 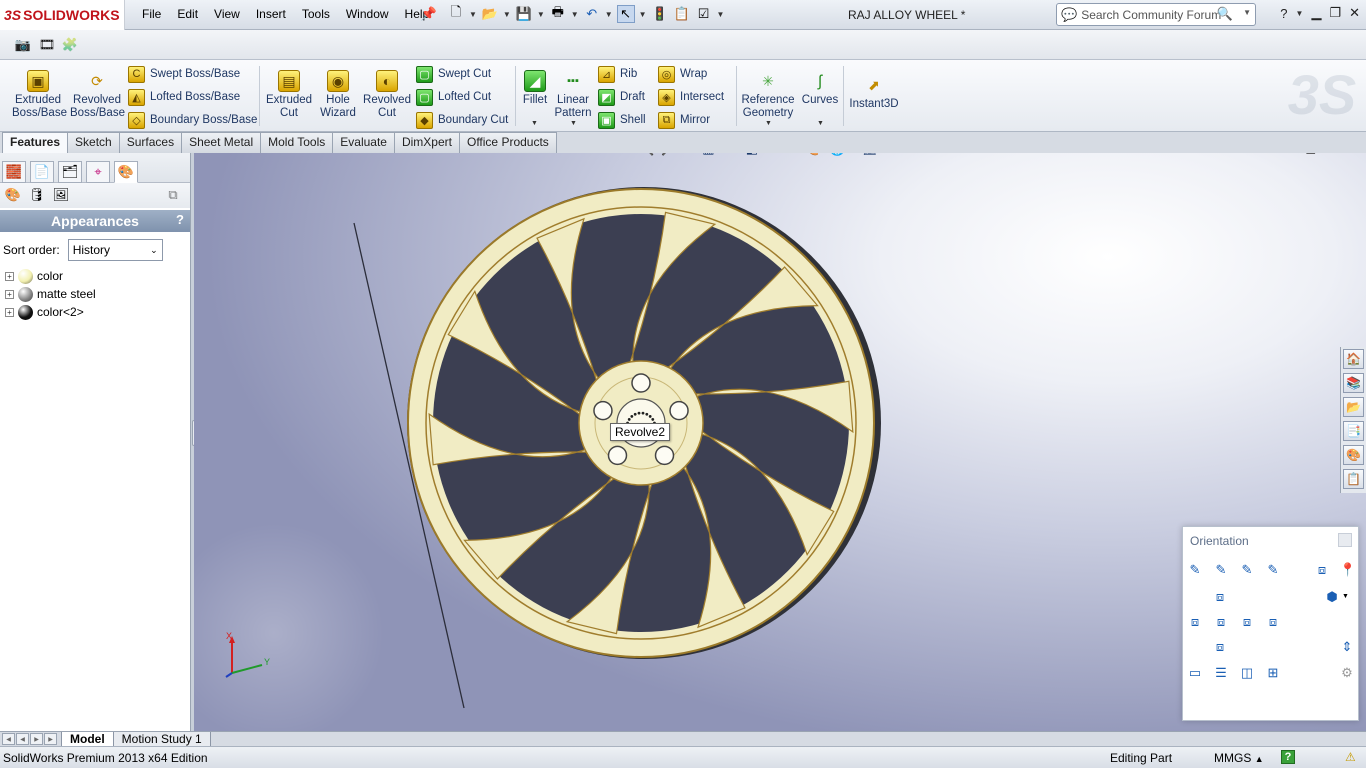 What do you see at coordinates (1239, 758) in the screenshot?
I see `unit-system-selector: MMGS ▲` at bounding box center [1239, 758].